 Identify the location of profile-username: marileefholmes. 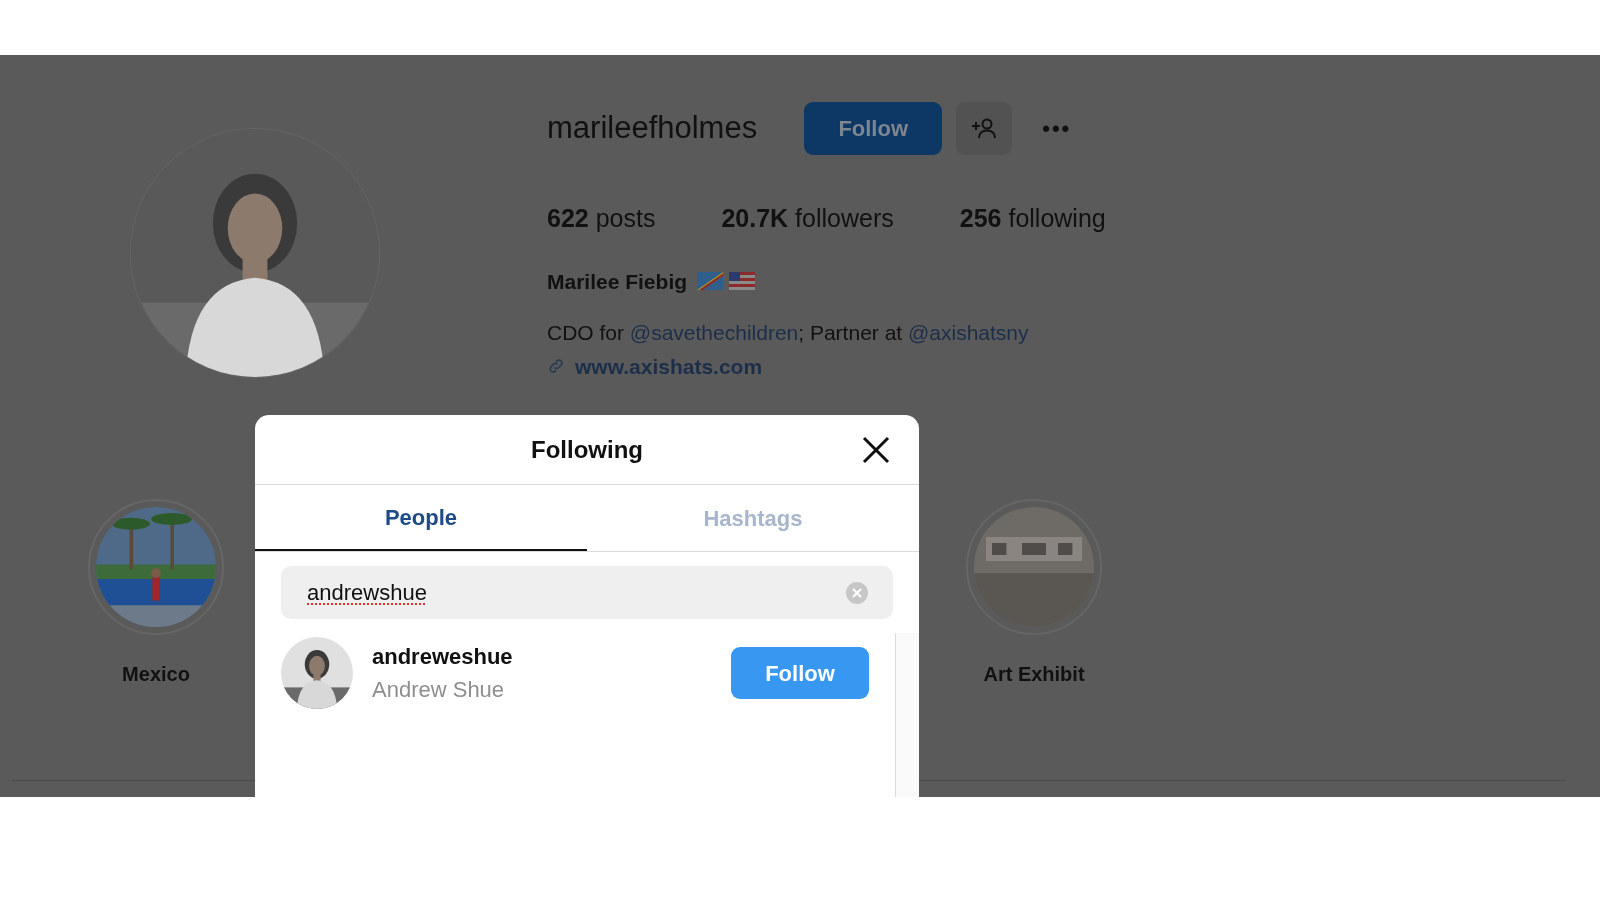
(652, 127).